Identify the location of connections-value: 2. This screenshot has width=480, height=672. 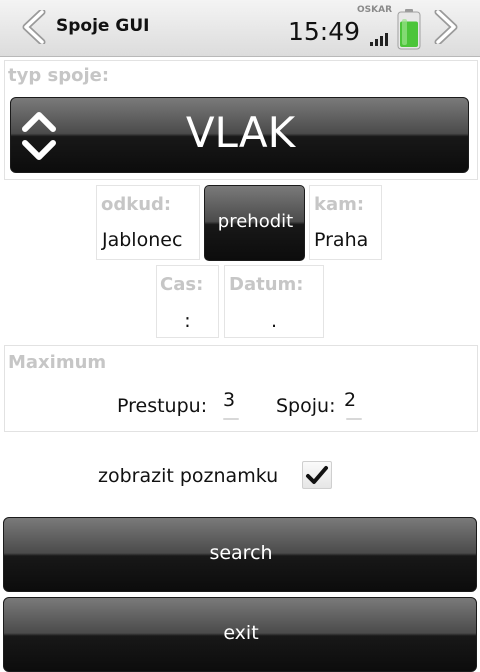
(350, 400).